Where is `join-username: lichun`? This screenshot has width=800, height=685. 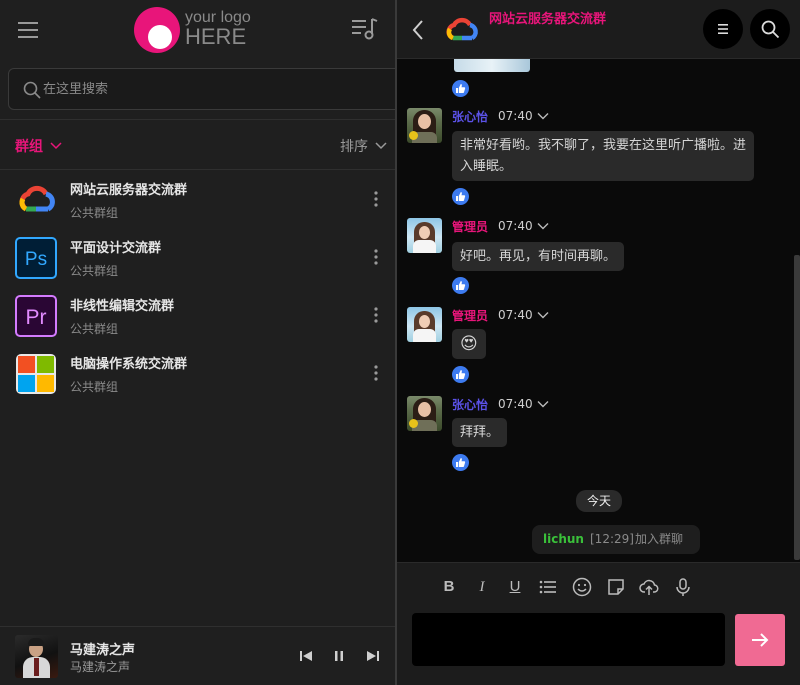
join-username: lichun is located at coordinates (563, 539).